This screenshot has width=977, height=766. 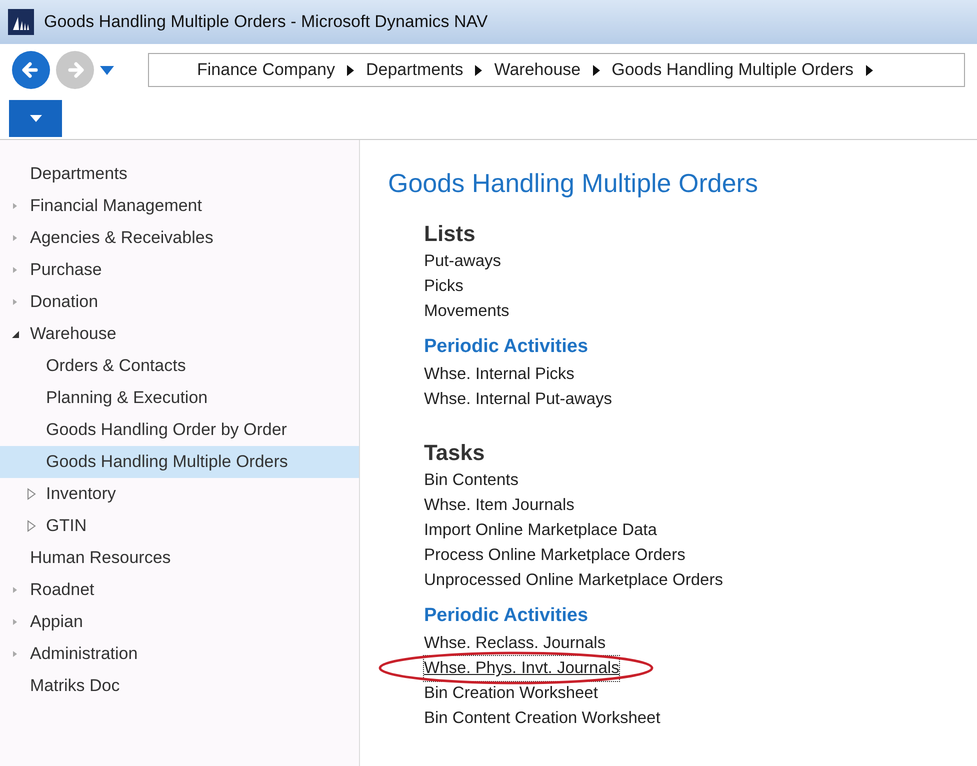 What do you see at coordinates (522, 669) in the screenshot?
I see `action-link: Whse. Phys. Invt. Journals` at bounding box center [522, 669].